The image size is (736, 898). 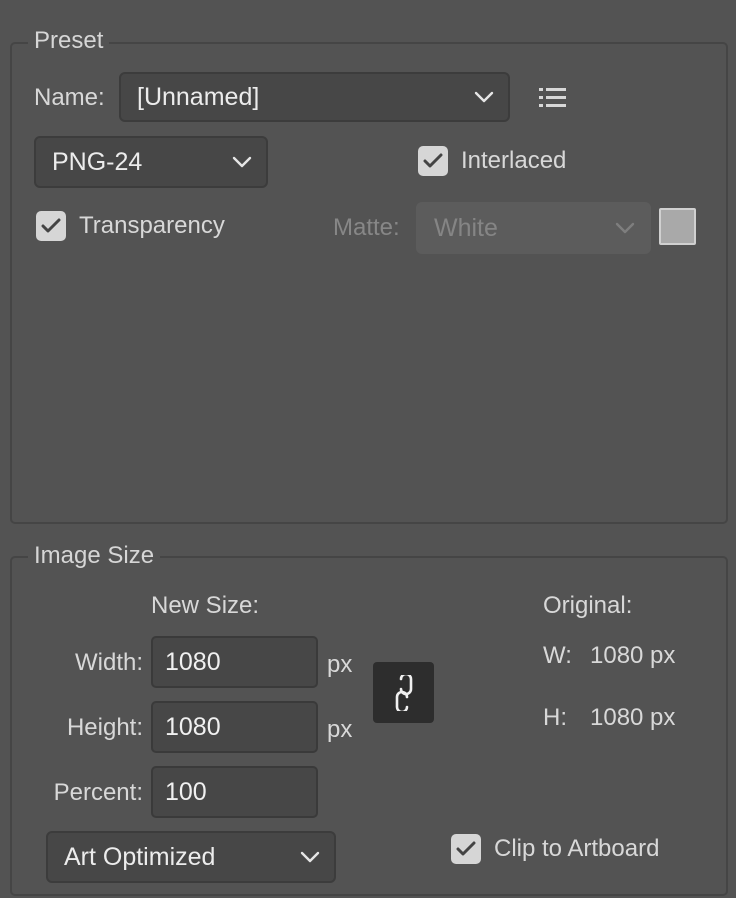 What do you see at coordinates (151, 162) in the screenshot?
I see `file-format-dropdown: PNG-24` at bounding box center [151, 162].